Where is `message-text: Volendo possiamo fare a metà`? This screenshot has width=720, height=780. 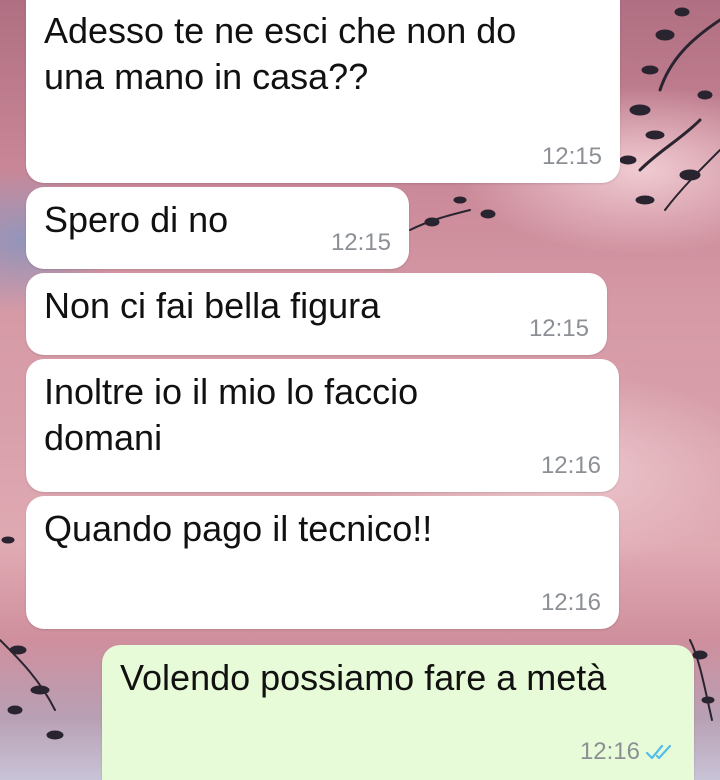
message-text: Volendo possiamo fare a metà is located at coordinates (363, 677).